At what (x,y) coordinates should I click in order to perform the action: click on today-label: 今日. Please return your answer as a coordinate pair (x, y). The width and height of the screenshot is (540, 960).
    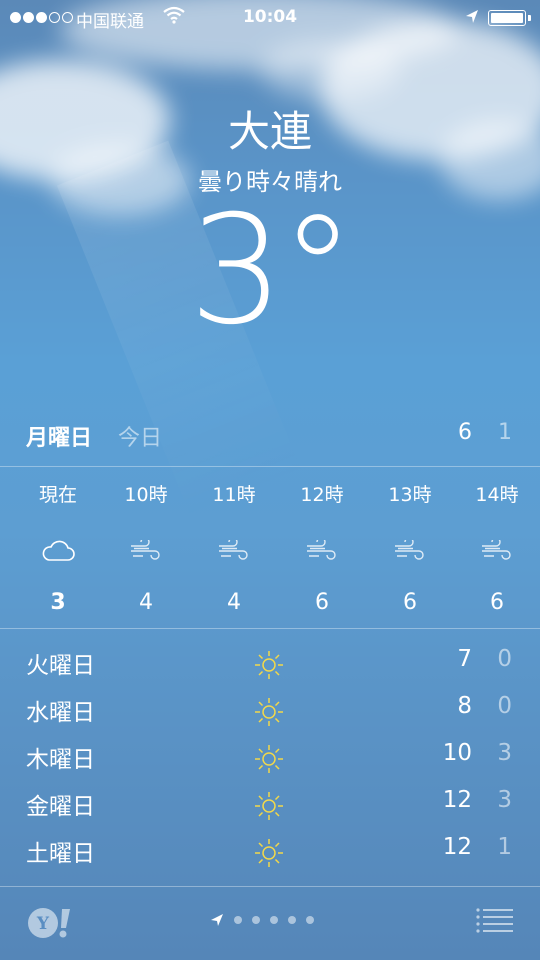
    Looking at the image, I should click on (140, 438).